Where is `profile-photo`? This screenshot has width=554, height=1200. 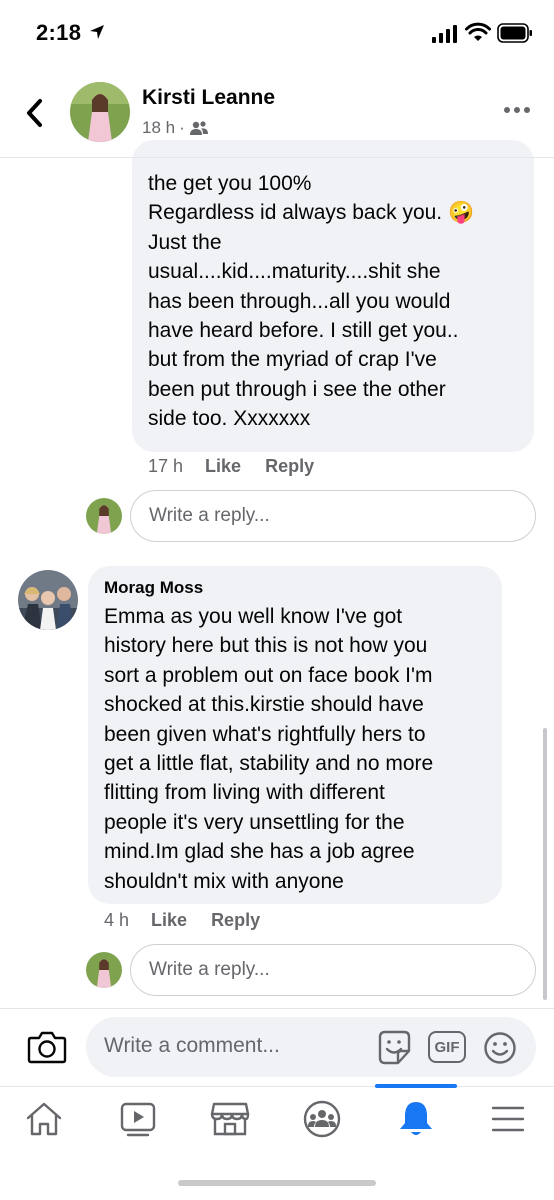
profile-photo is located at coordinates (100, 112).